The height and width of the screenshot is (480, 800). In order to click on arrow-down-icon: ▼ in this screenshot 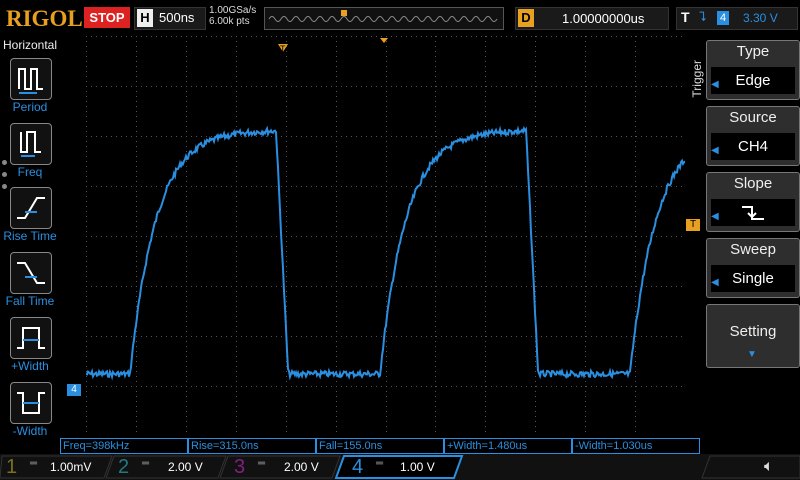, I will do `click(752, 354)`.